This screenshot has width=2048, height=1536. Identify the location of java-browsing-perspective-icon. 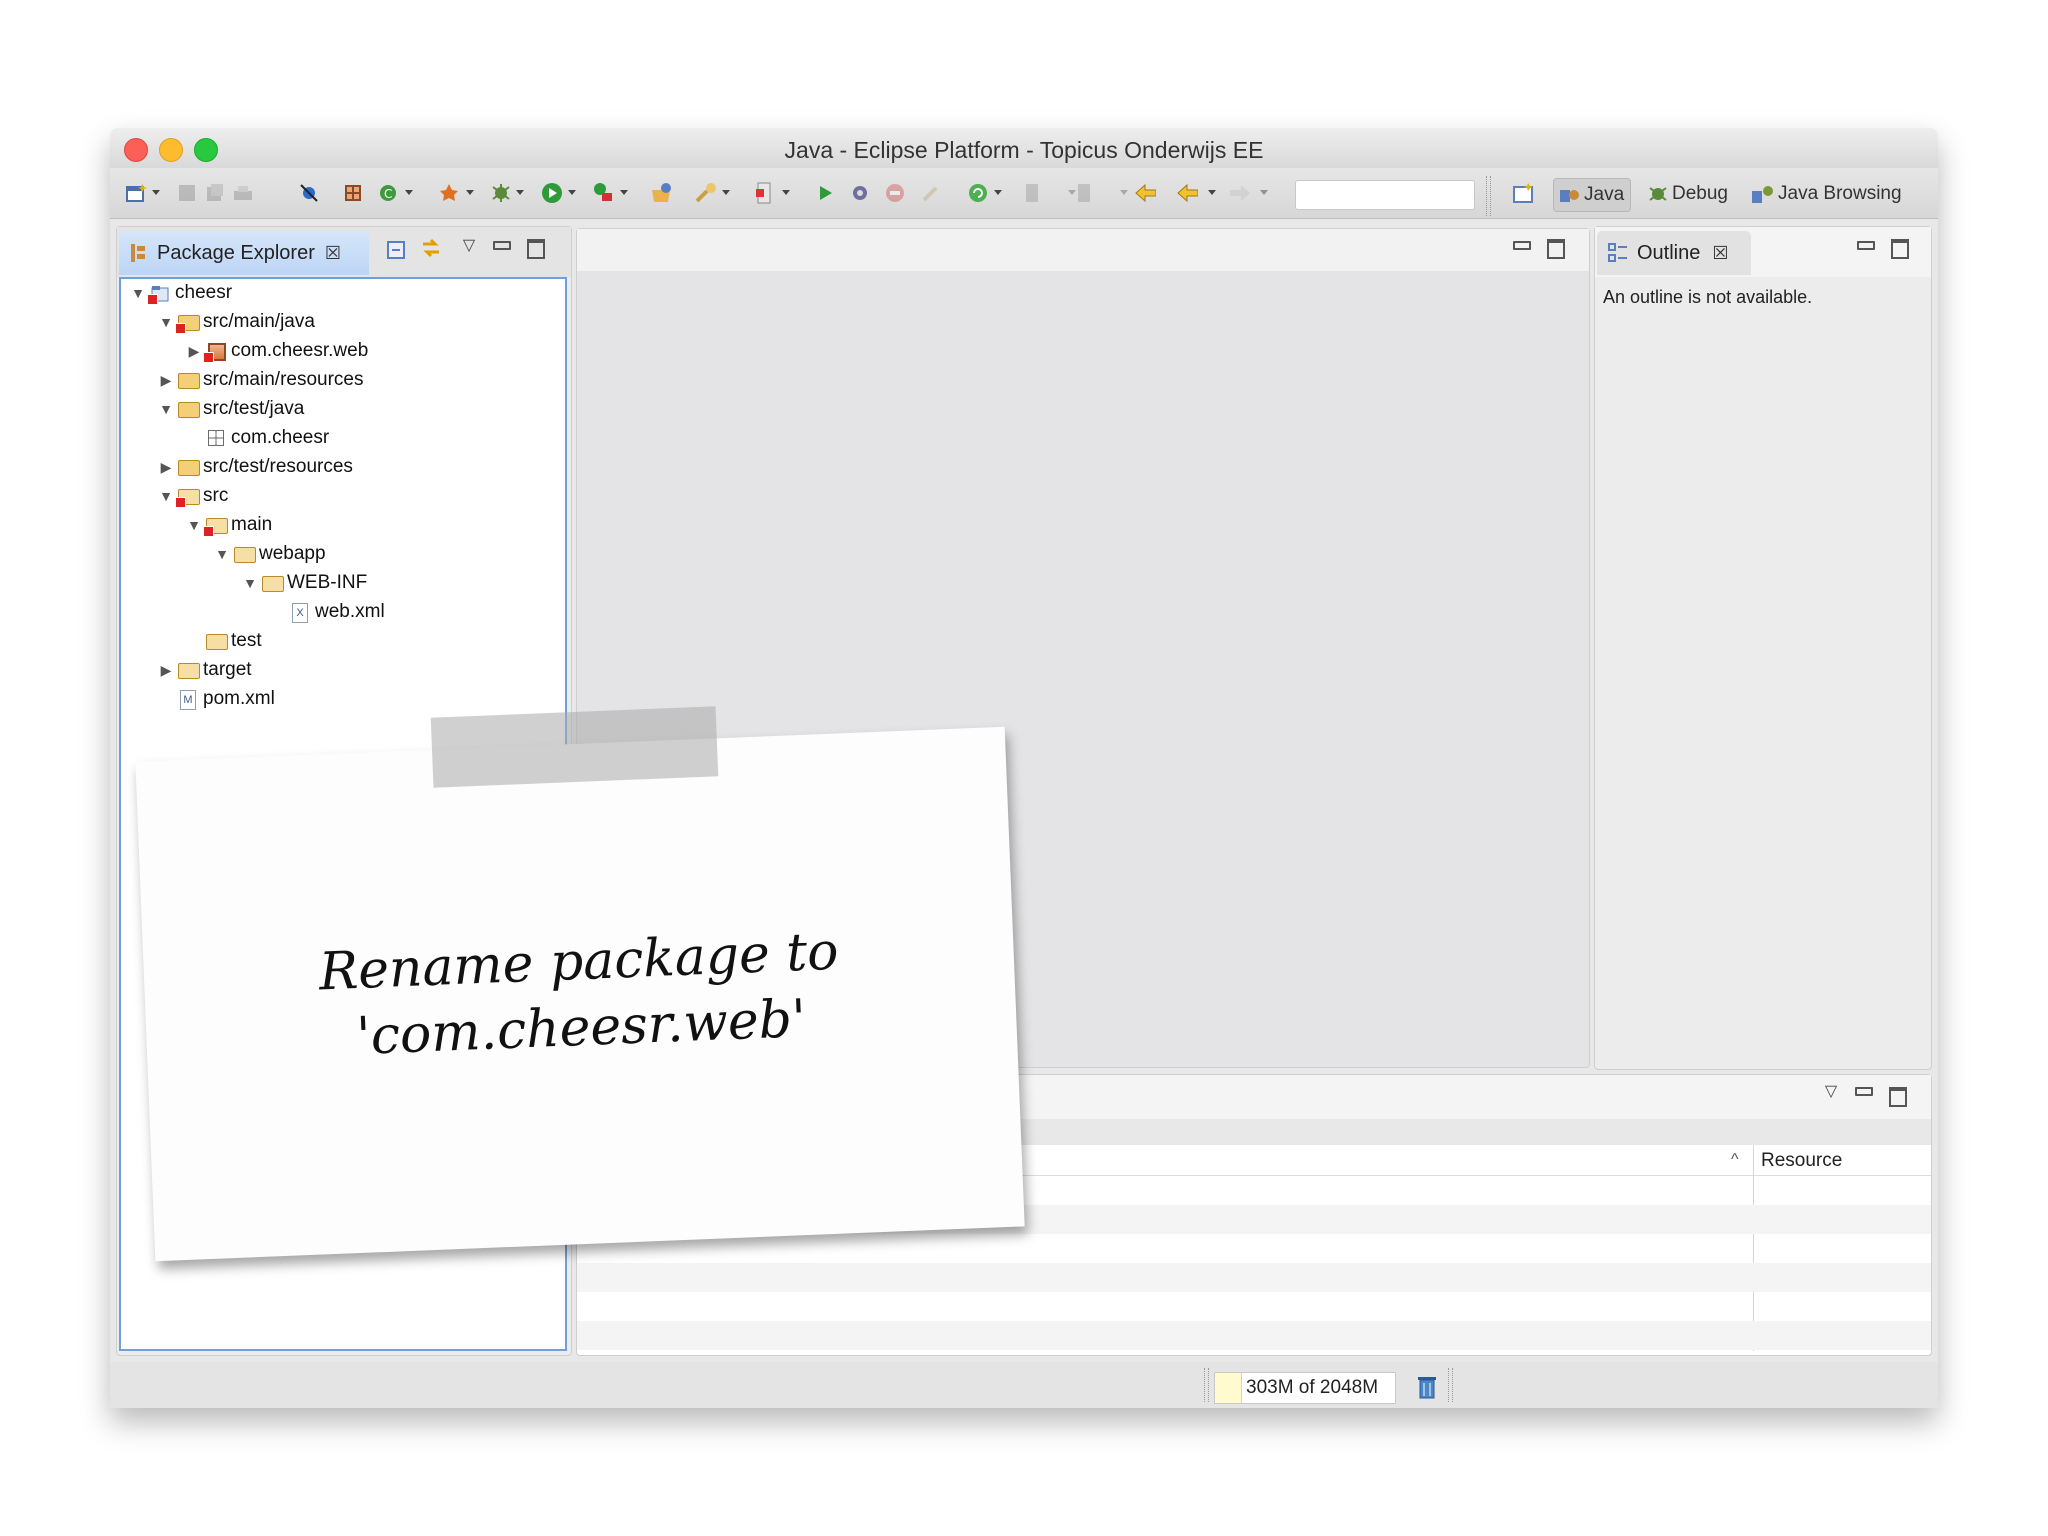
(1763, 194).